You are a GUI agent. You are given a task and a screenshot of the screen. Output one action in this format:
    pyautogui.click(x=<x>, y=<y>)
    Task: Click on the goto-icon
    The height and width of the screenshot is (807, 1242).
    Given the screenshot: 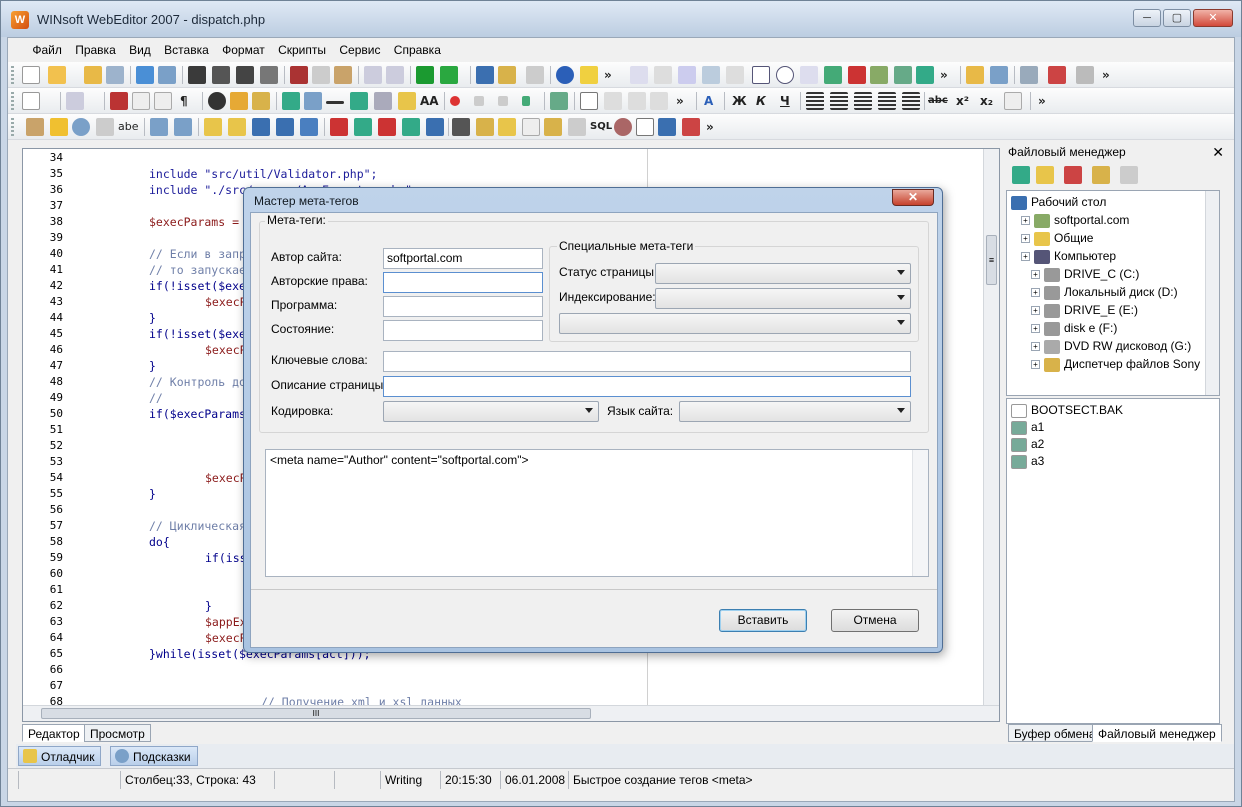 What is the action you would take?
    pyautogui.click(x=269, y=75)
    